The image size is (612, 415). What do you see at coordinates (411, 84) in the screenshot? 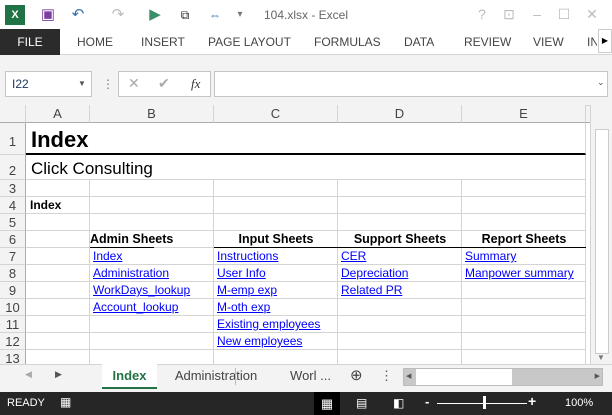
I see `formula-input` at bounding box center [411, 84].